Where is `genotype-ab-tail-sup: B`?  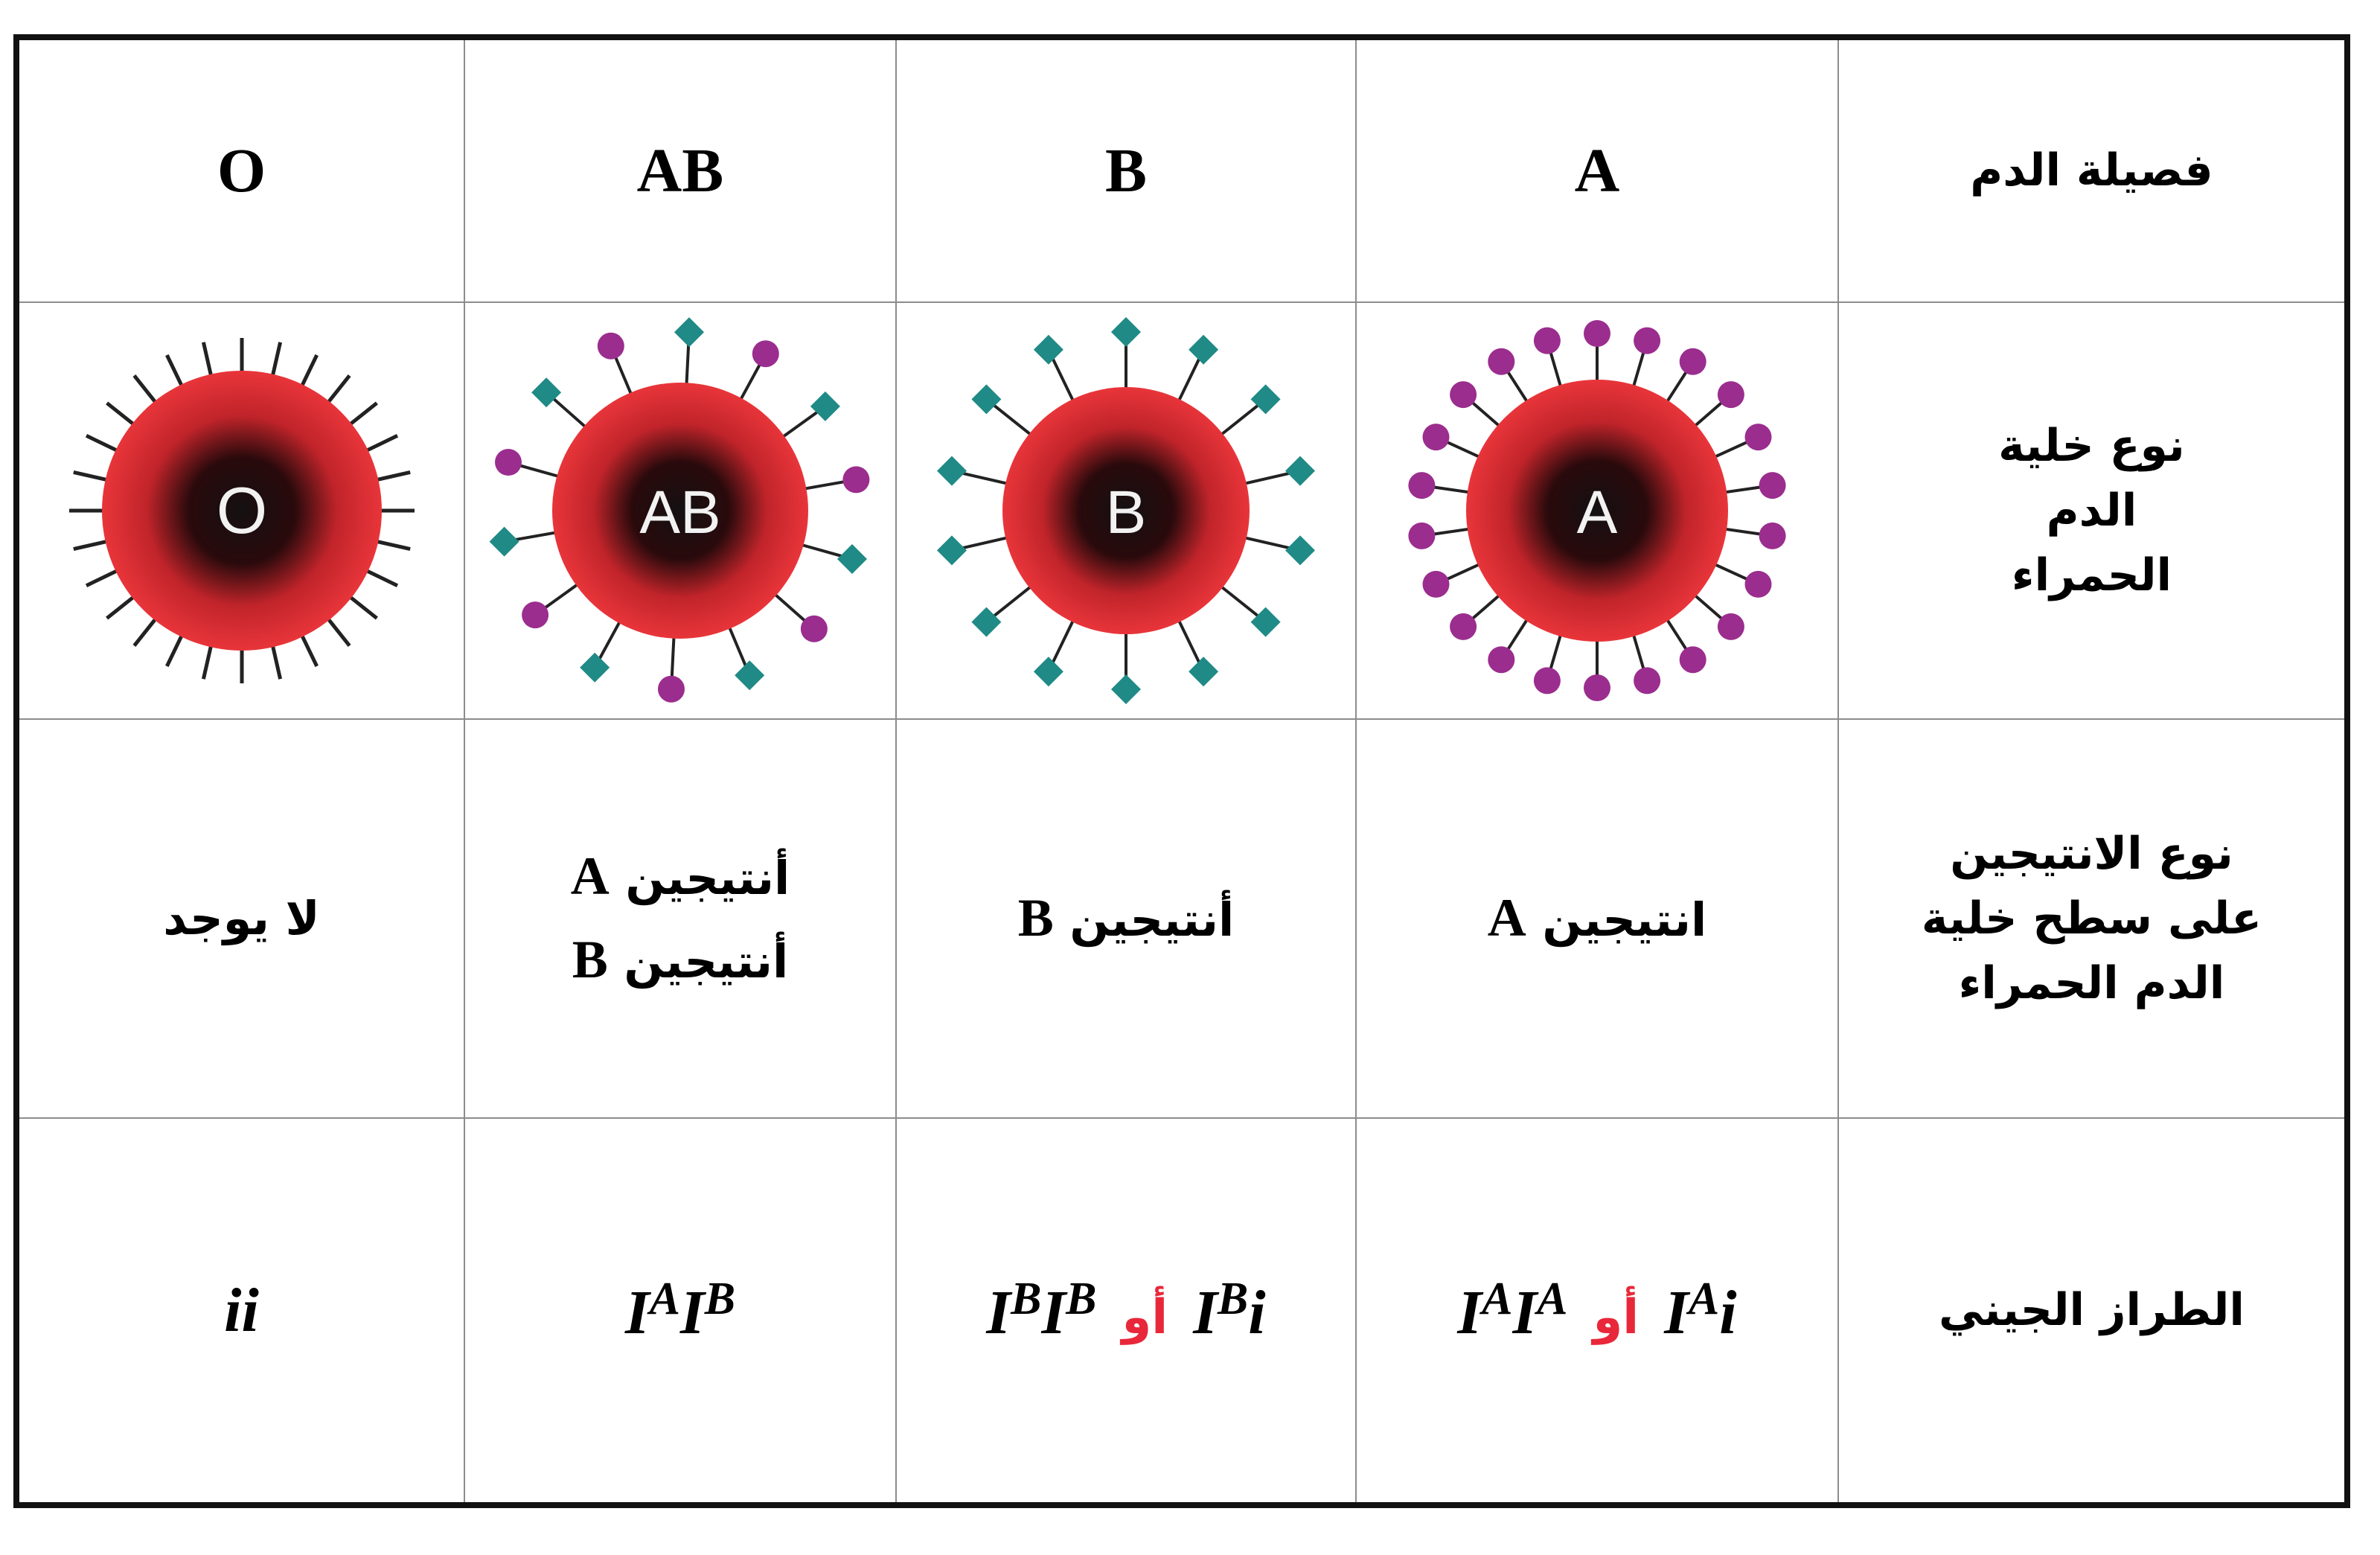 genotype-ab-tail-sup: B is located at coordinates (720, 1298).